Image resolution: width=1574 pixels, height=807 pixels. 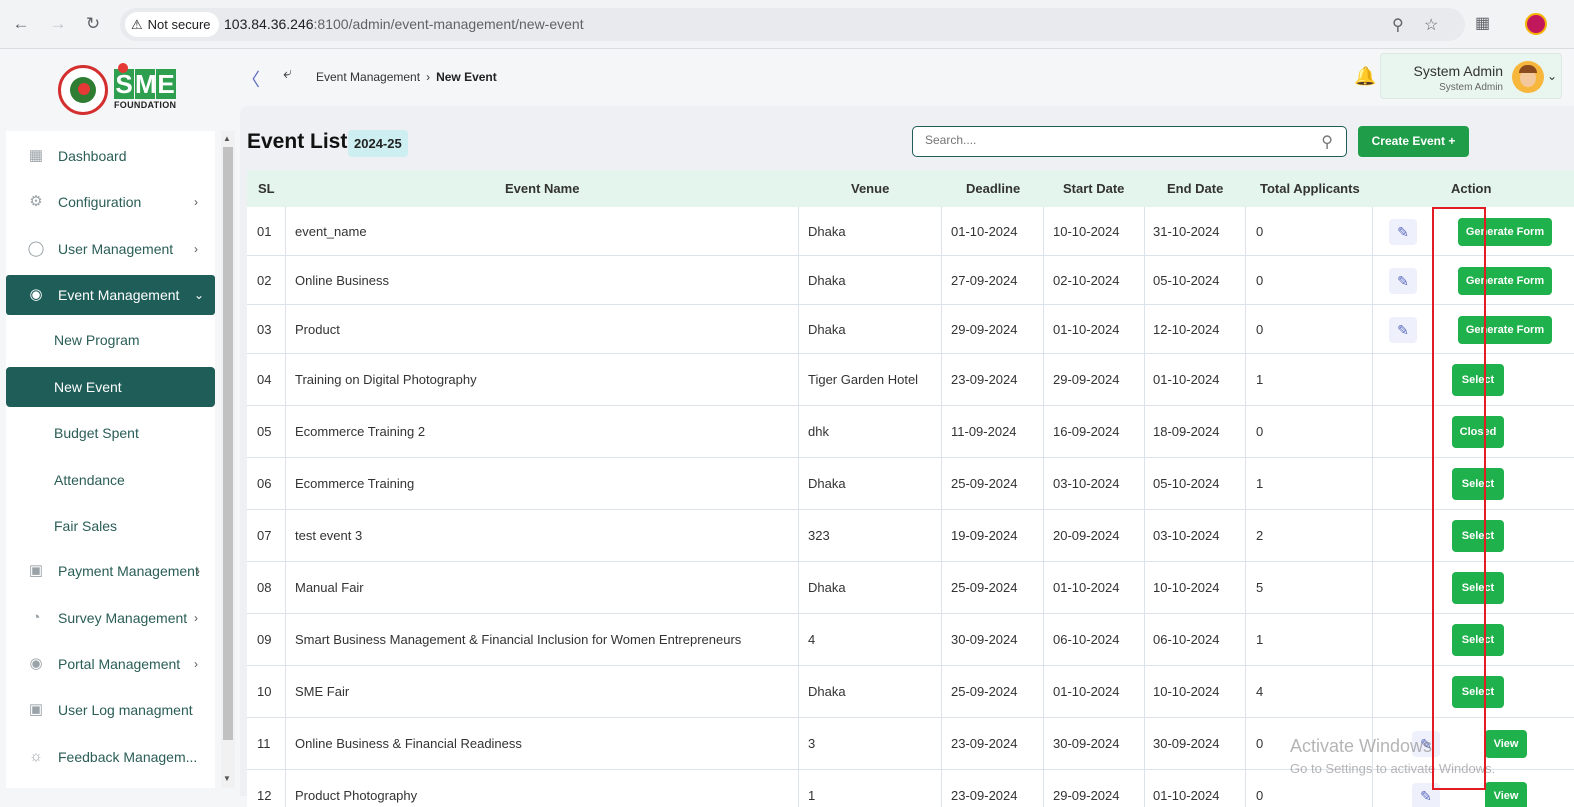 I want to click on security-chip: ⚠ Not secure, so click(x=172, y=24).